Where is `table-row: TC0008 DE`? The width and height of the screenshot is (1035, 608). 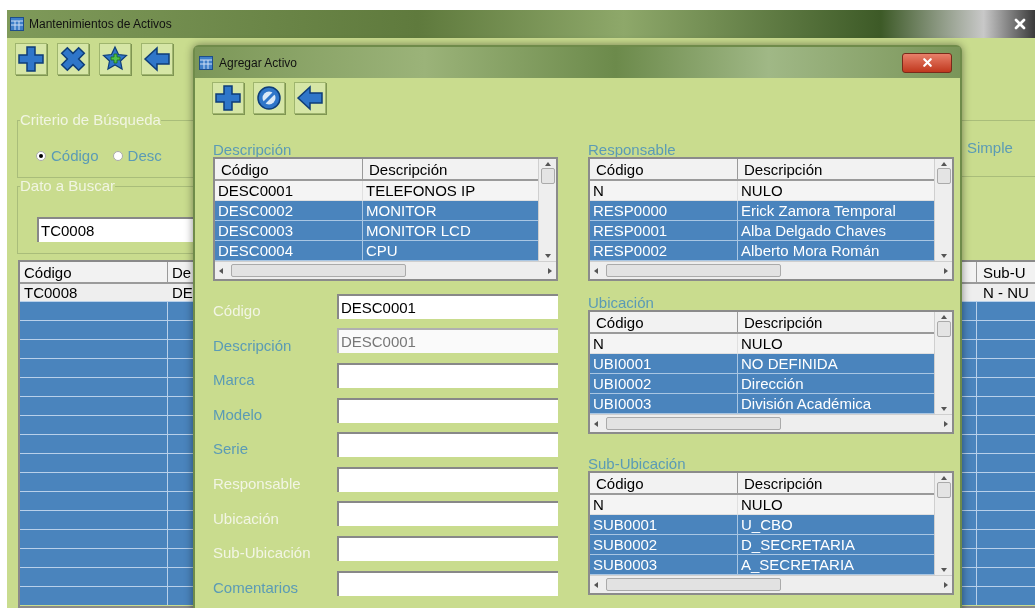
table-row: TC0008 DE is located at coordinates (106, 292).